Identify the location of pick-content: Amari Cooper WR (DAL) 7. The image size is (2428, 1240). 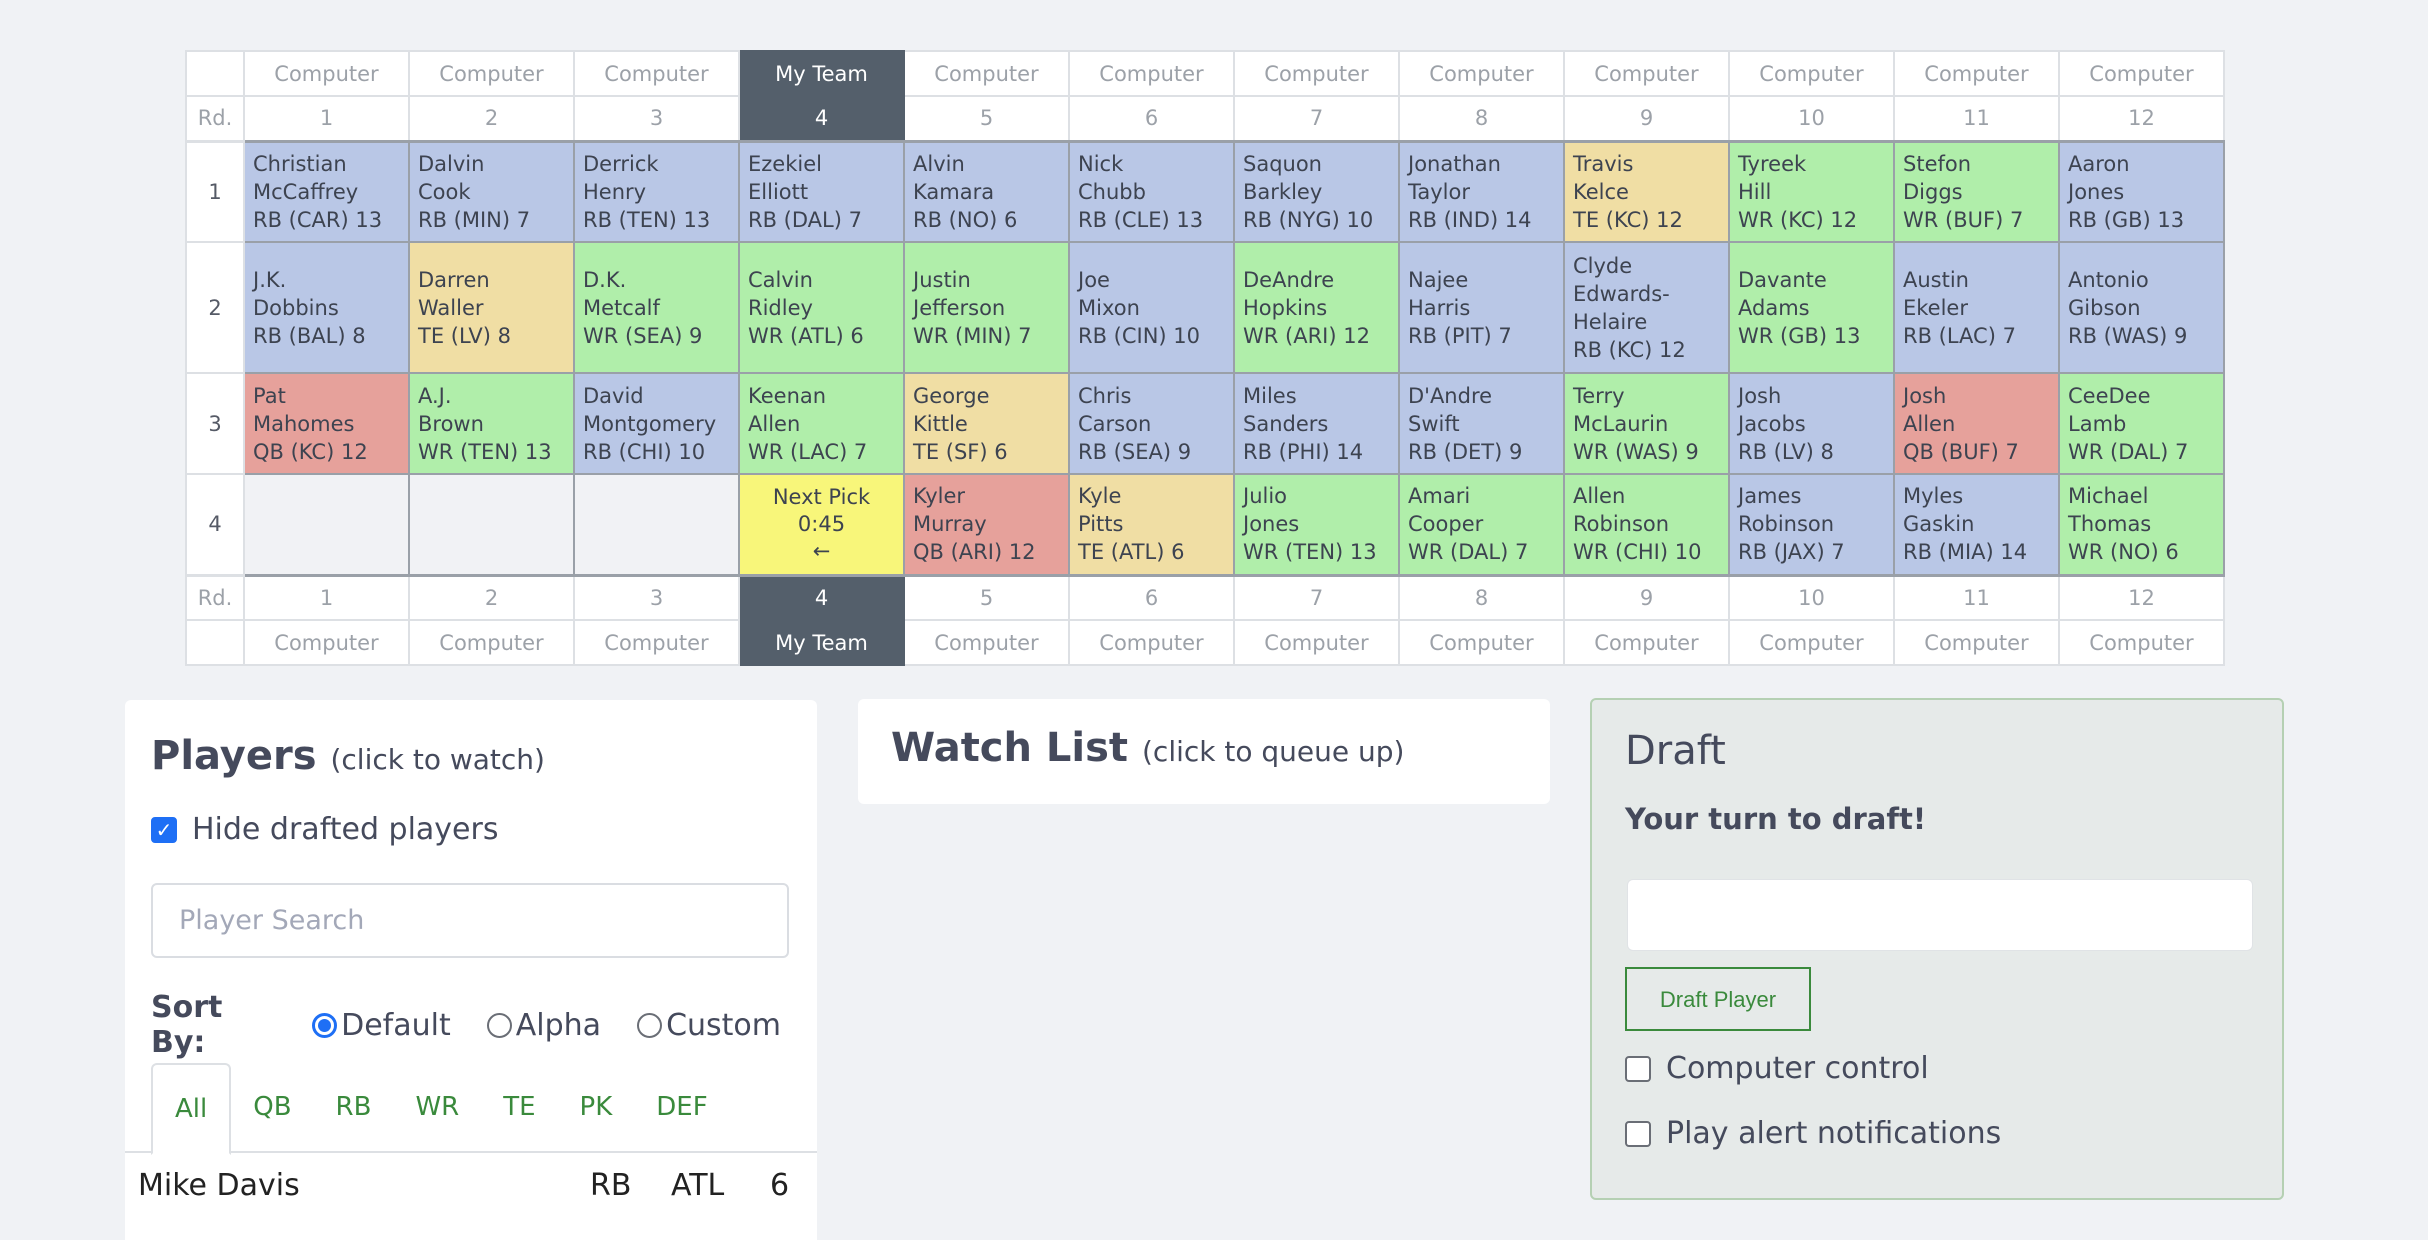
(1481, 524).